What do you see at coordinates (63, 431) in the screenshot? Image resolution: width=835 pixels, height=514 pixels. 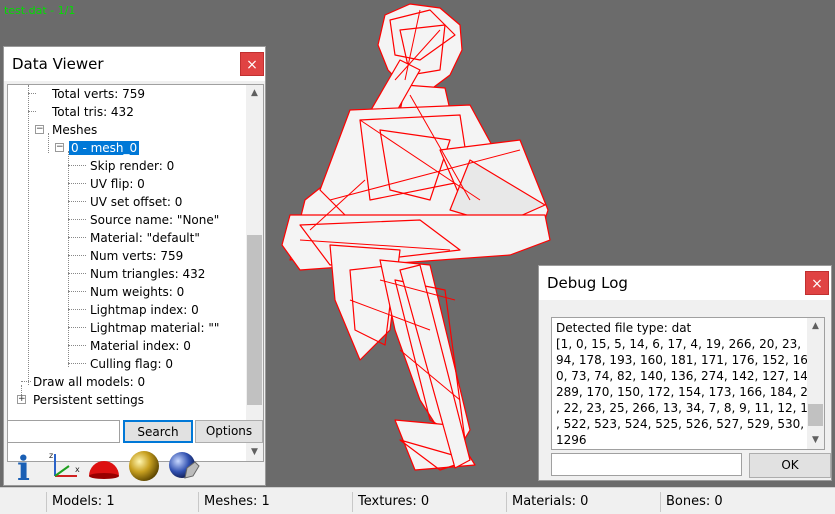 I see `search-input` at bounding box center [63, 431].